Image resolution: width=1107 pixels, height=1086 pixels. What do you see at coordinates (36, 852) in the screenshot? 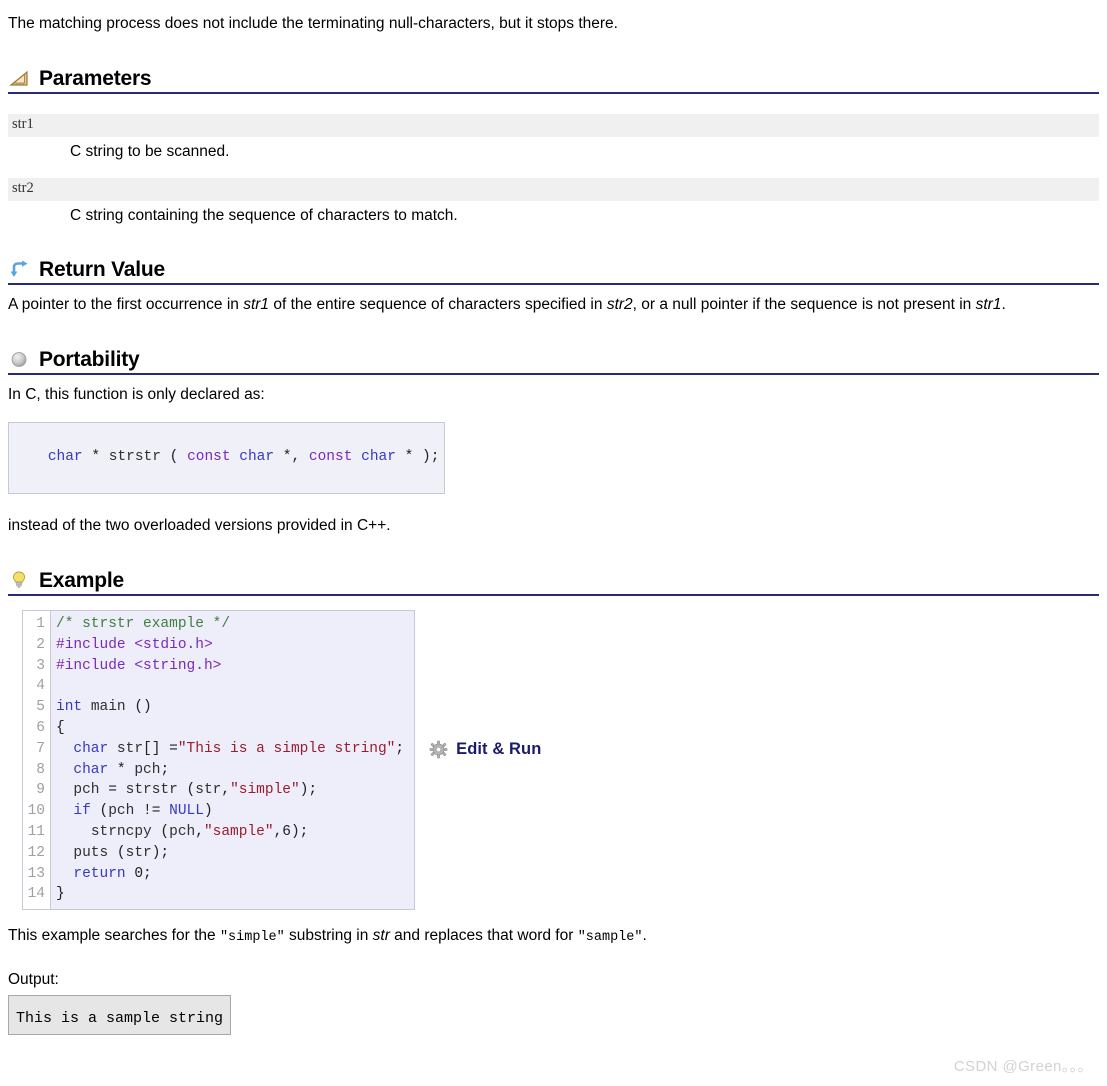
I see `line-number: 12` at bounding box center [36, 852].